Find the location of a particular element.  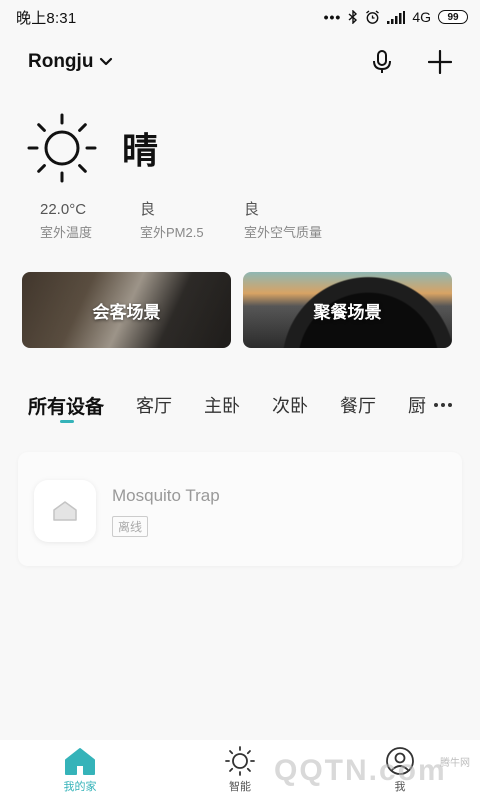

nav-my-home: 我的家 is located at coordinates (80, 770).